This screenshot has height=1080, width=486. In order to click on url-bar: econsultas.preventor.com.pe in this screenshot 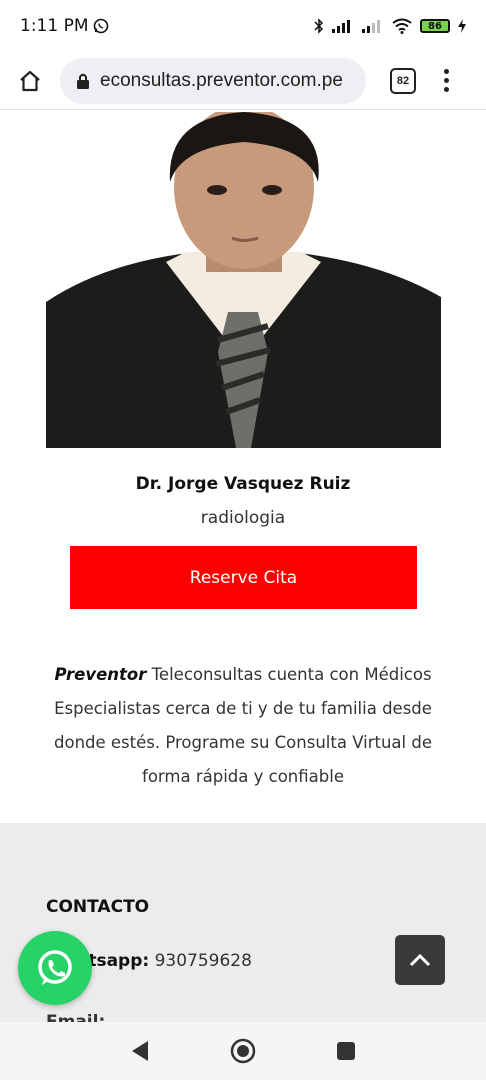, I will do `click(213, 80)`.